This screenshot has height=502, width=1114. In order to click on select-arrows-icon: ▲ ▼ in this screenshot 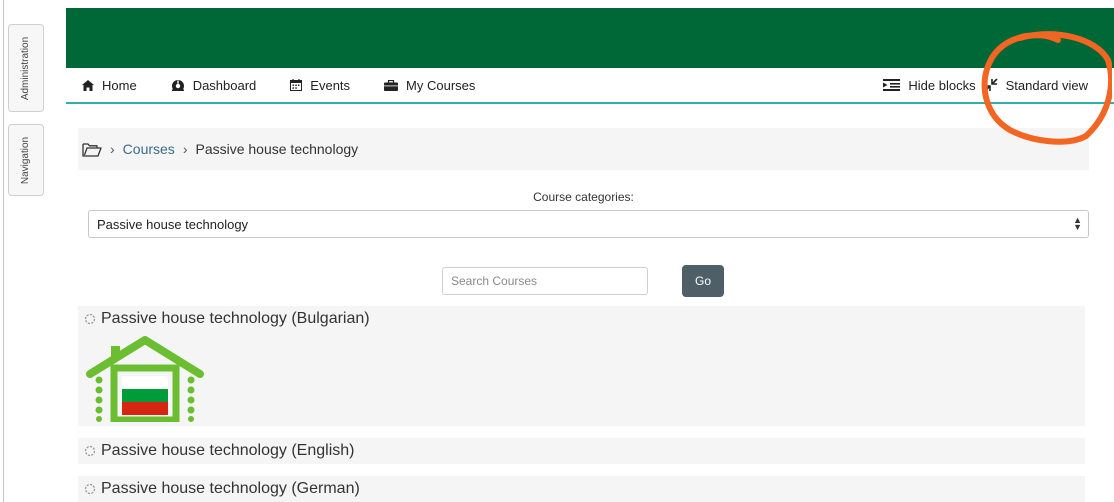, I will do `click(1077, 223)`.